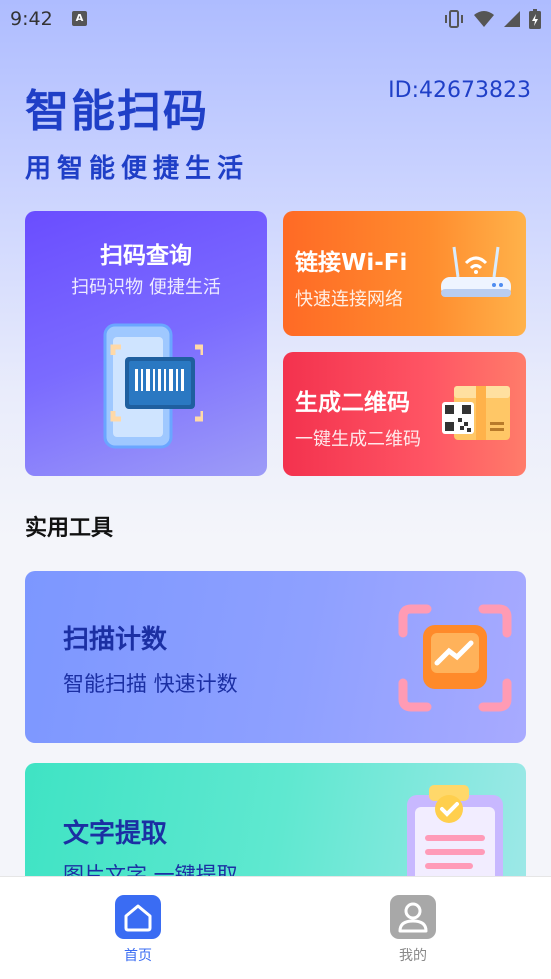 The width and height of the screenshot is (551, 979). Describe the element at coordinates (413, 956) in the screenshot. I see `tab-mine-label: 我的` at that location.